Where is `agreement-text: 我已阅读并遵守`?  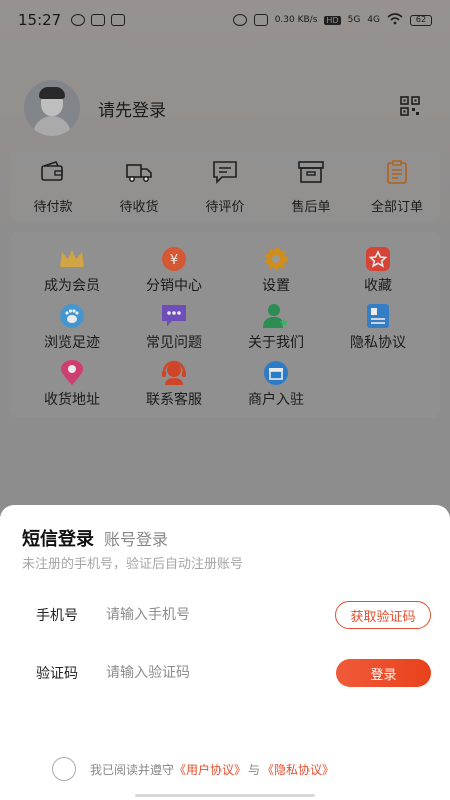
agreement-text: 我已阅读并遵守 is located at coordinates (132, 769).